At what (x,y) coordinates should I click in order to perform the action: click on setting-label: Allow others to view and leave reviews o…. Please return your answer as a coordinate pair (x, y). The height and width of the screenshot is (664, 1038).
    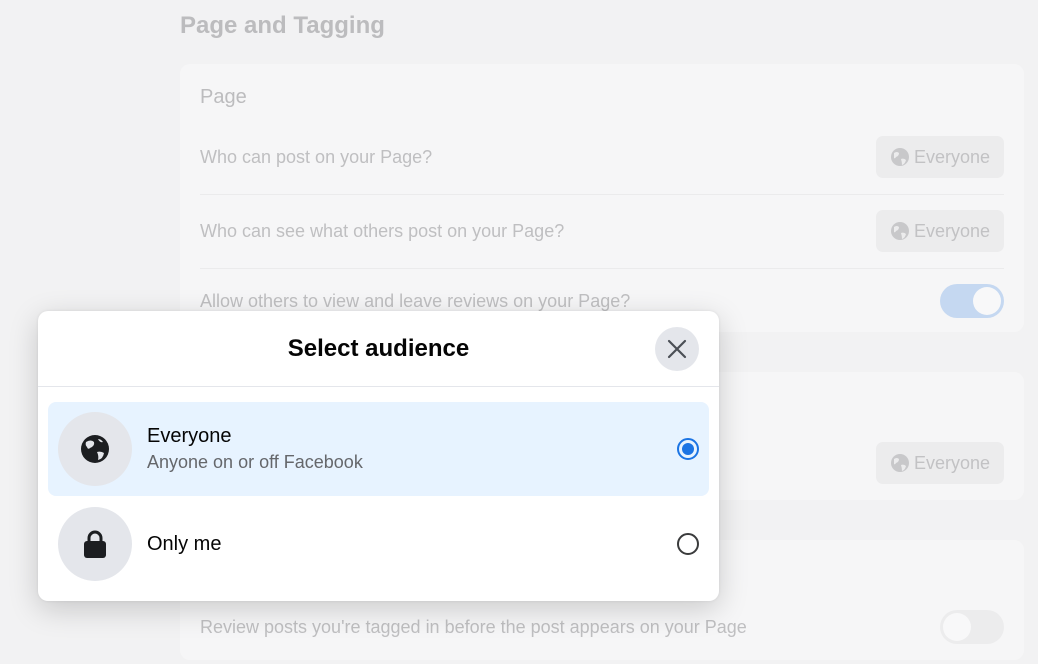
    Looking at the image, I should click on (415, 300).